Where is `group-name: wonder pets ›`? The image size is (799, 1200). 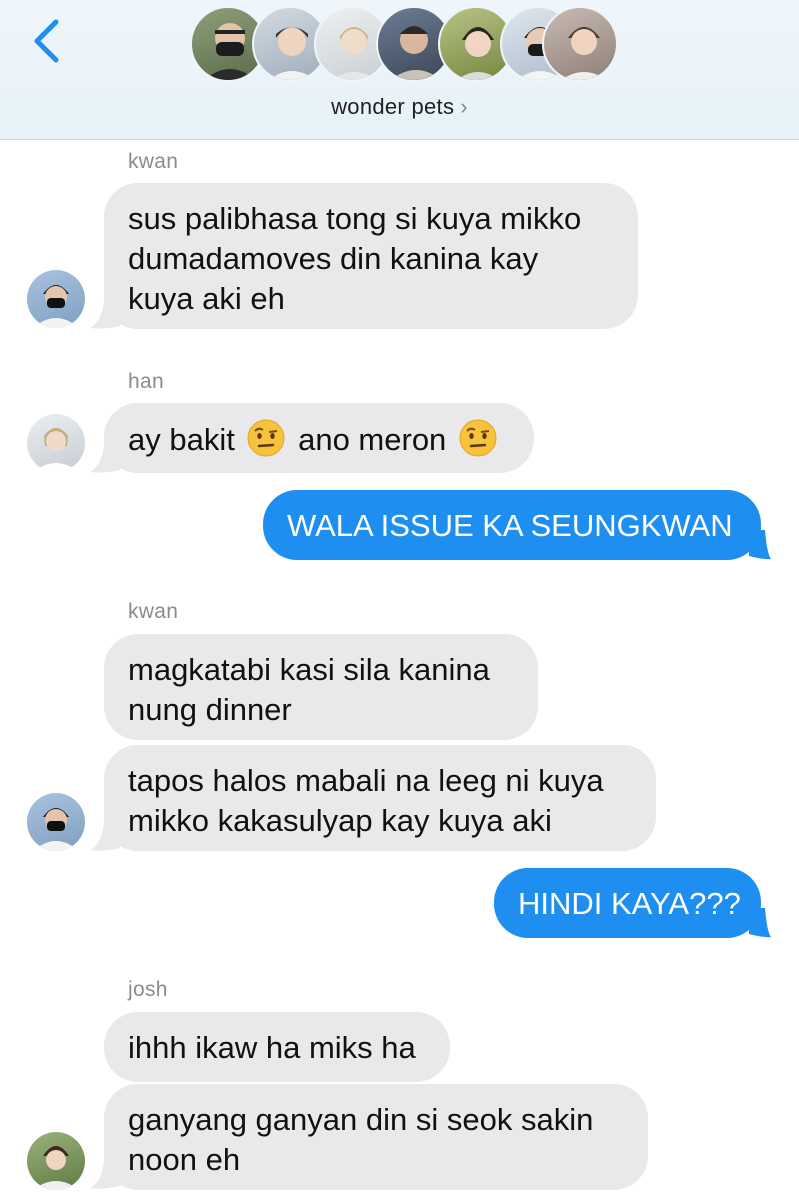
group-name: wonder pets › is located at coordinates (399, 107).